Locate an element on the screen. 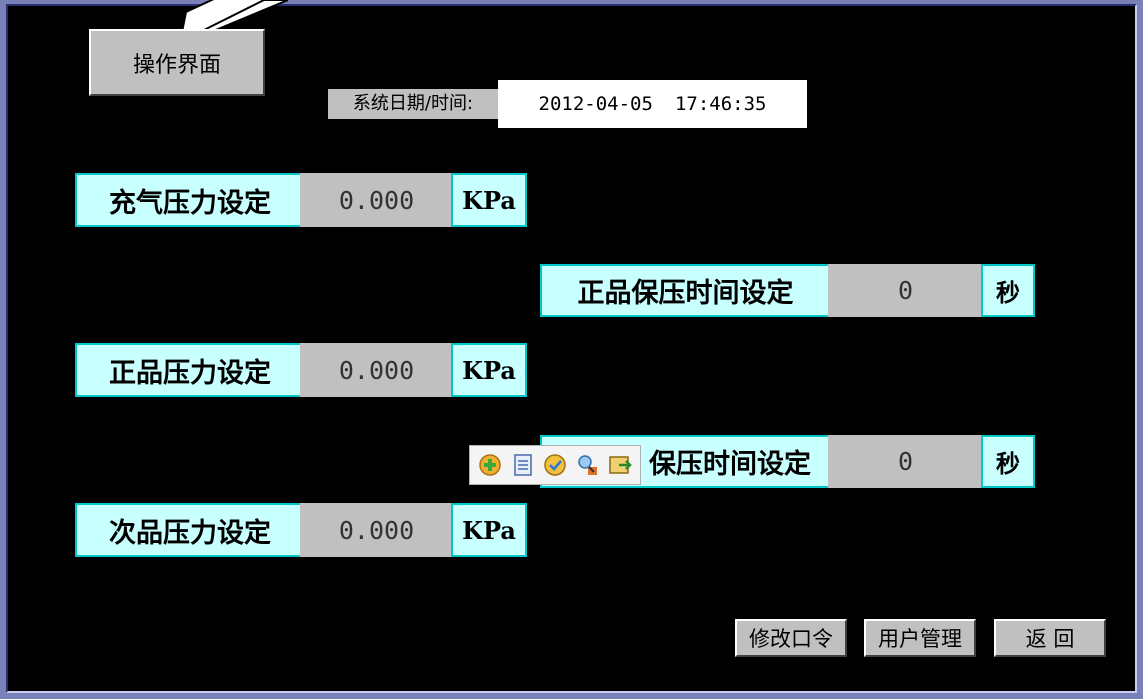 Image resolution: width=1143 pixels, height=699 pixels. good-pressure-unit: KPa is located at coordinates (489, 370).